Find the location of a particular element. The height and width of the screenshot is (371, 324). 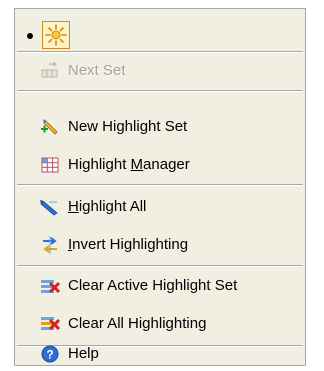

menu-item-next-set: Next Set is located at coordinates (160, 71).